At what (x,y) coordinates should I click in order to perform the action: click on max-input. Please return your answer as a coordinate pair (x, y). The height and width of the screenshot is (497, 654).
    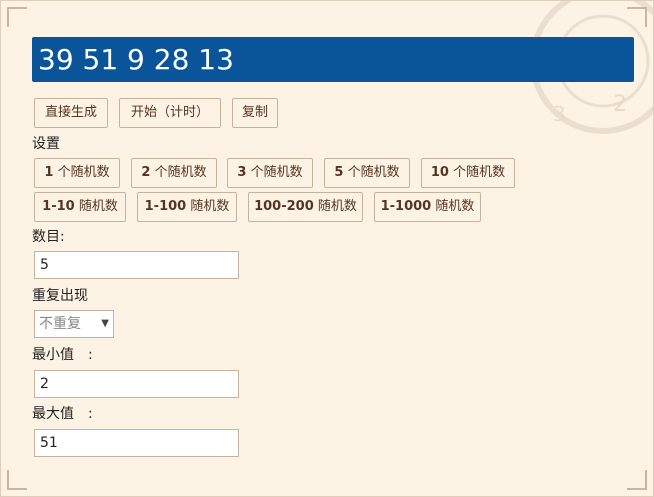
    Looking at the image, I should click on (136, 443).